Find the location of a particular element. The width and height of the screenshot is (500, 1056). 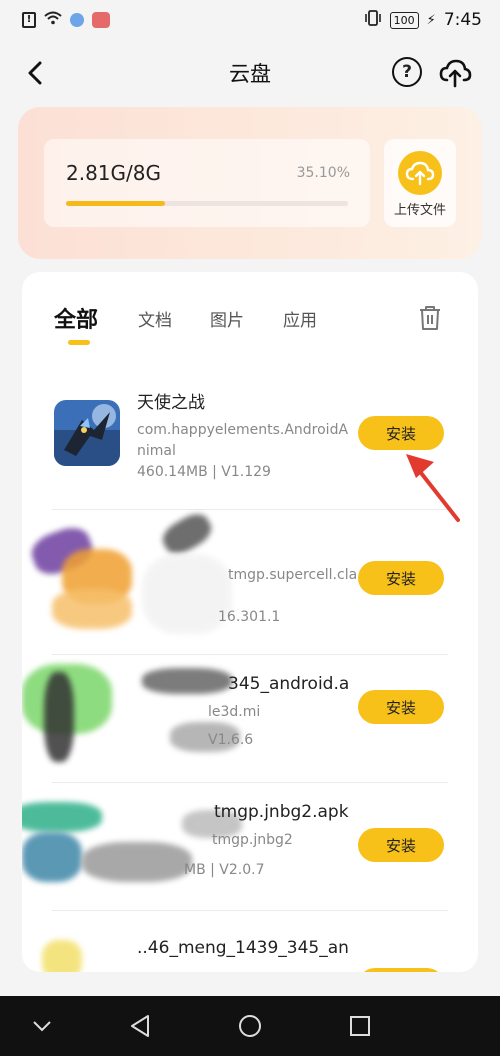

app-meta: MB | V2.0.7 is located at coordinates (224, 870).